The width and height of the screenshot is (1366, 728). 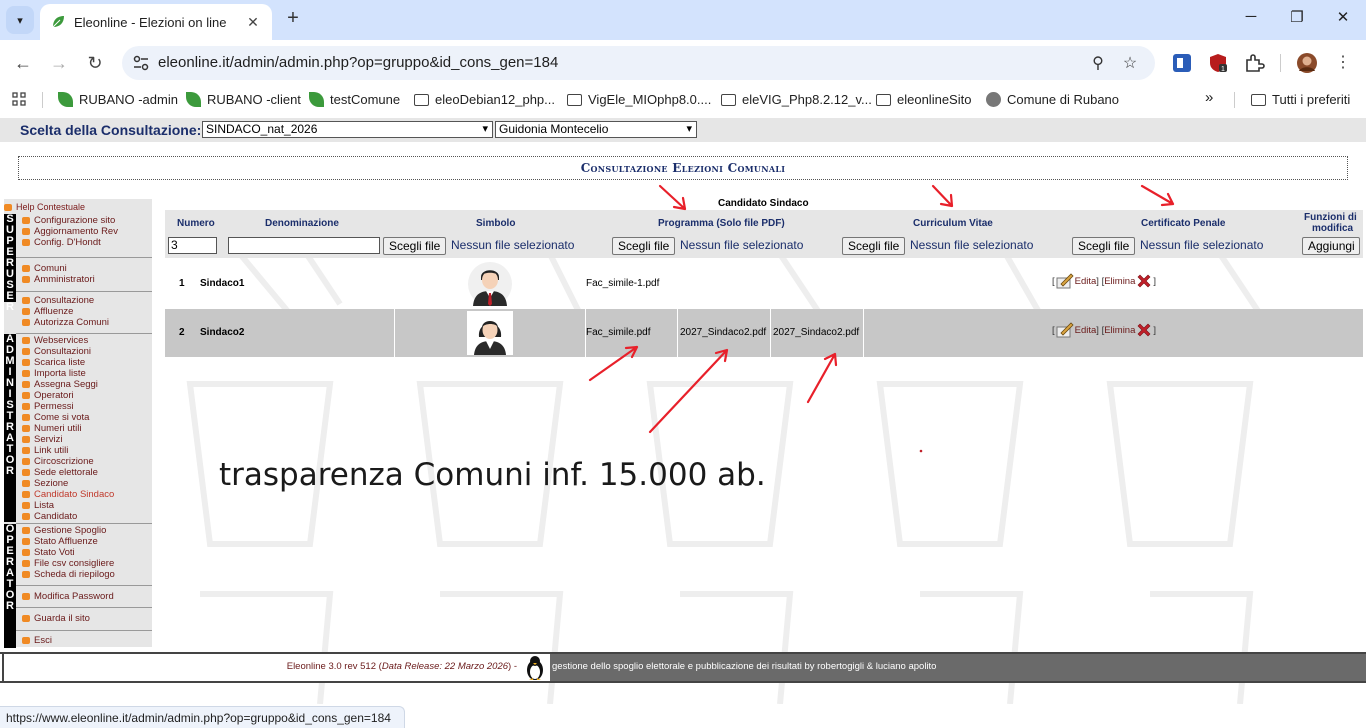 What do you see at coordinates (68, 483) in the screenshot?
I see `menu-item-sezione: Sezione` at bounding box center [68, 483].